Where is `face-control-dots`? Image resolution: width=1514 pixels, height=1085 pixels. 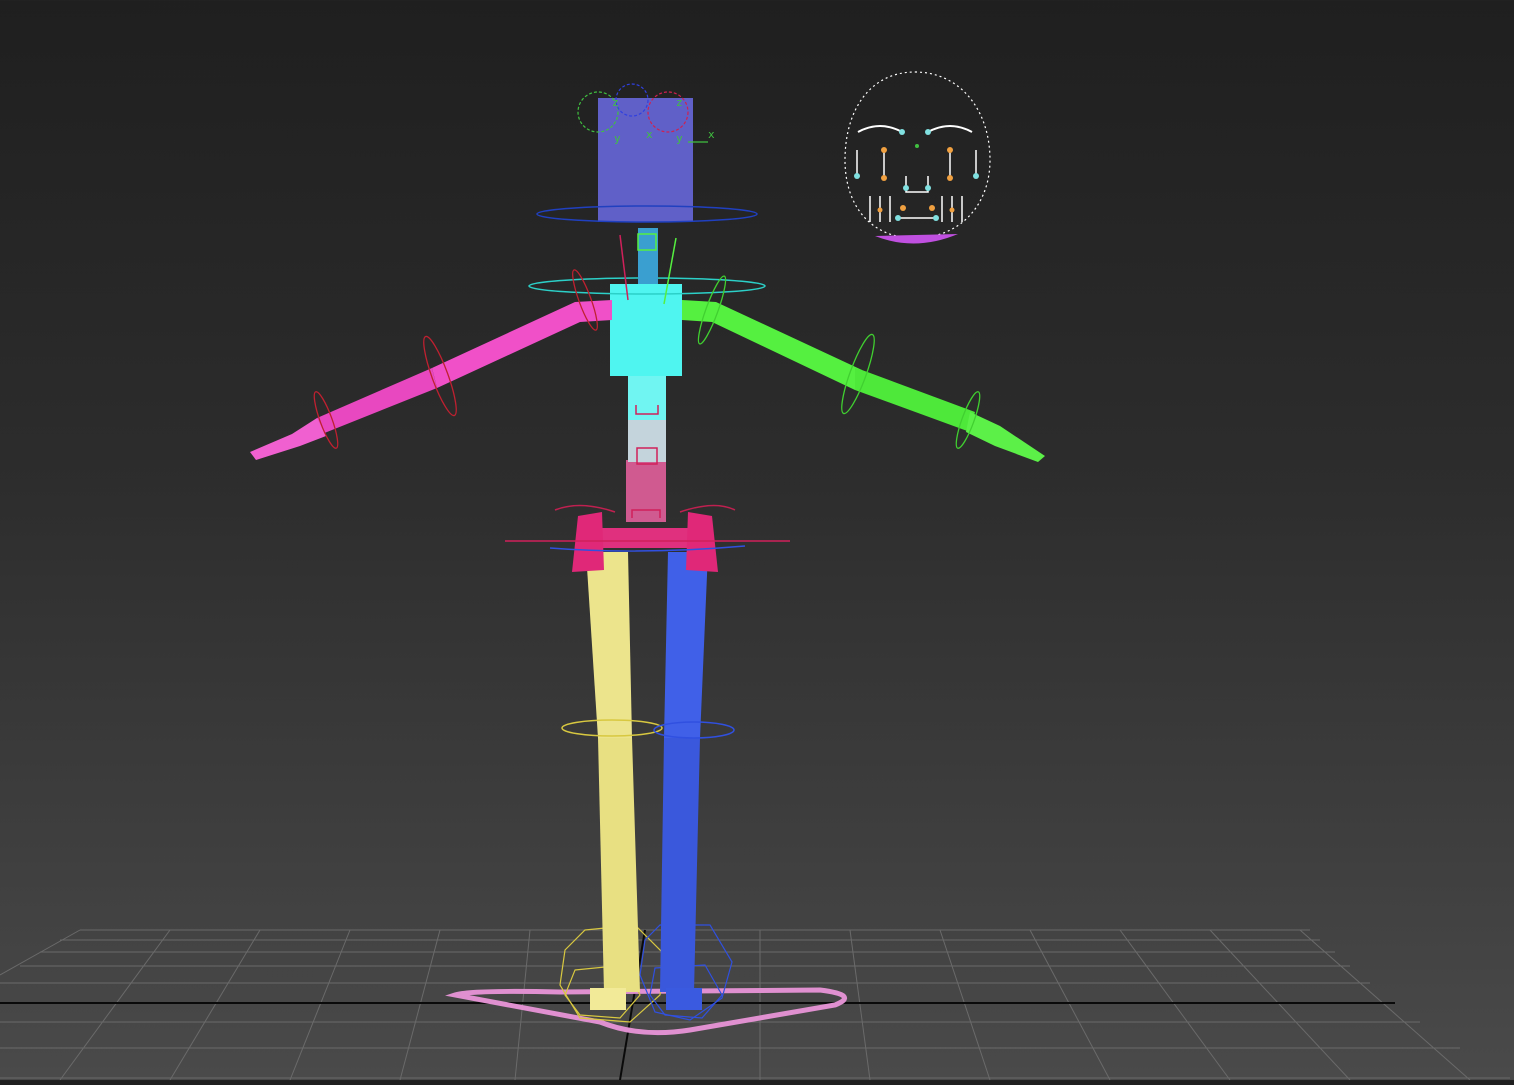 face-control-dots is located at coordinates (916, 175).